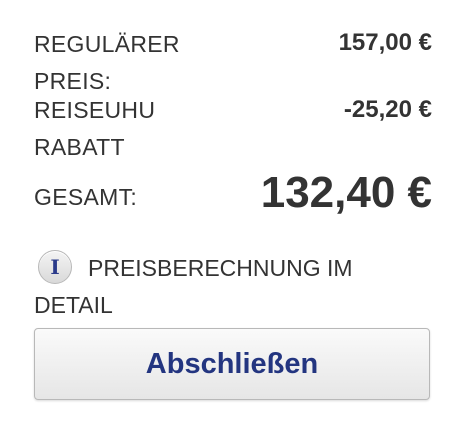 The image size is (468, 434). I want to click on total-label: GESAMT:, so click(86, 196).